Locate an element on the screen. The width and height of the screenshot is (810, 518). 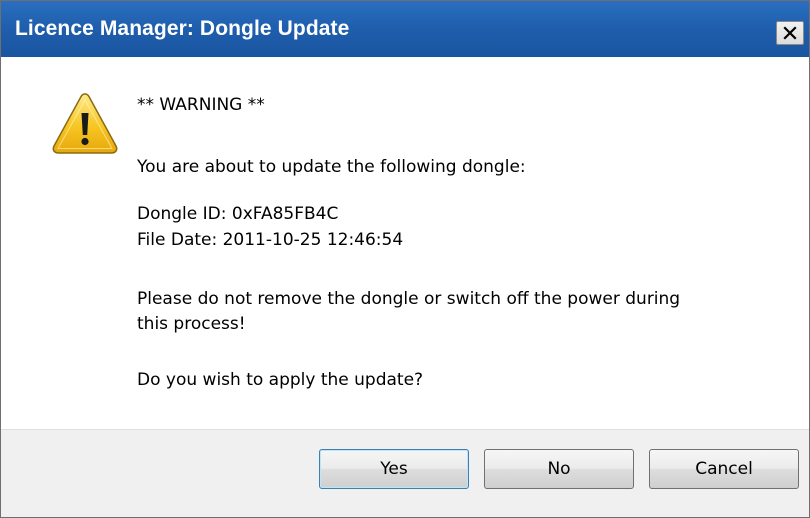
cancel-button: Cancel is located at coordinates (724, 469).